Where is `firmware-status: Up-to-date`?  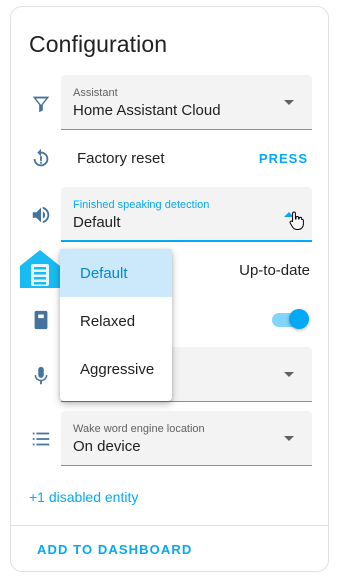
firmware-status: Up-to-date is located at coordinates (274, 270).